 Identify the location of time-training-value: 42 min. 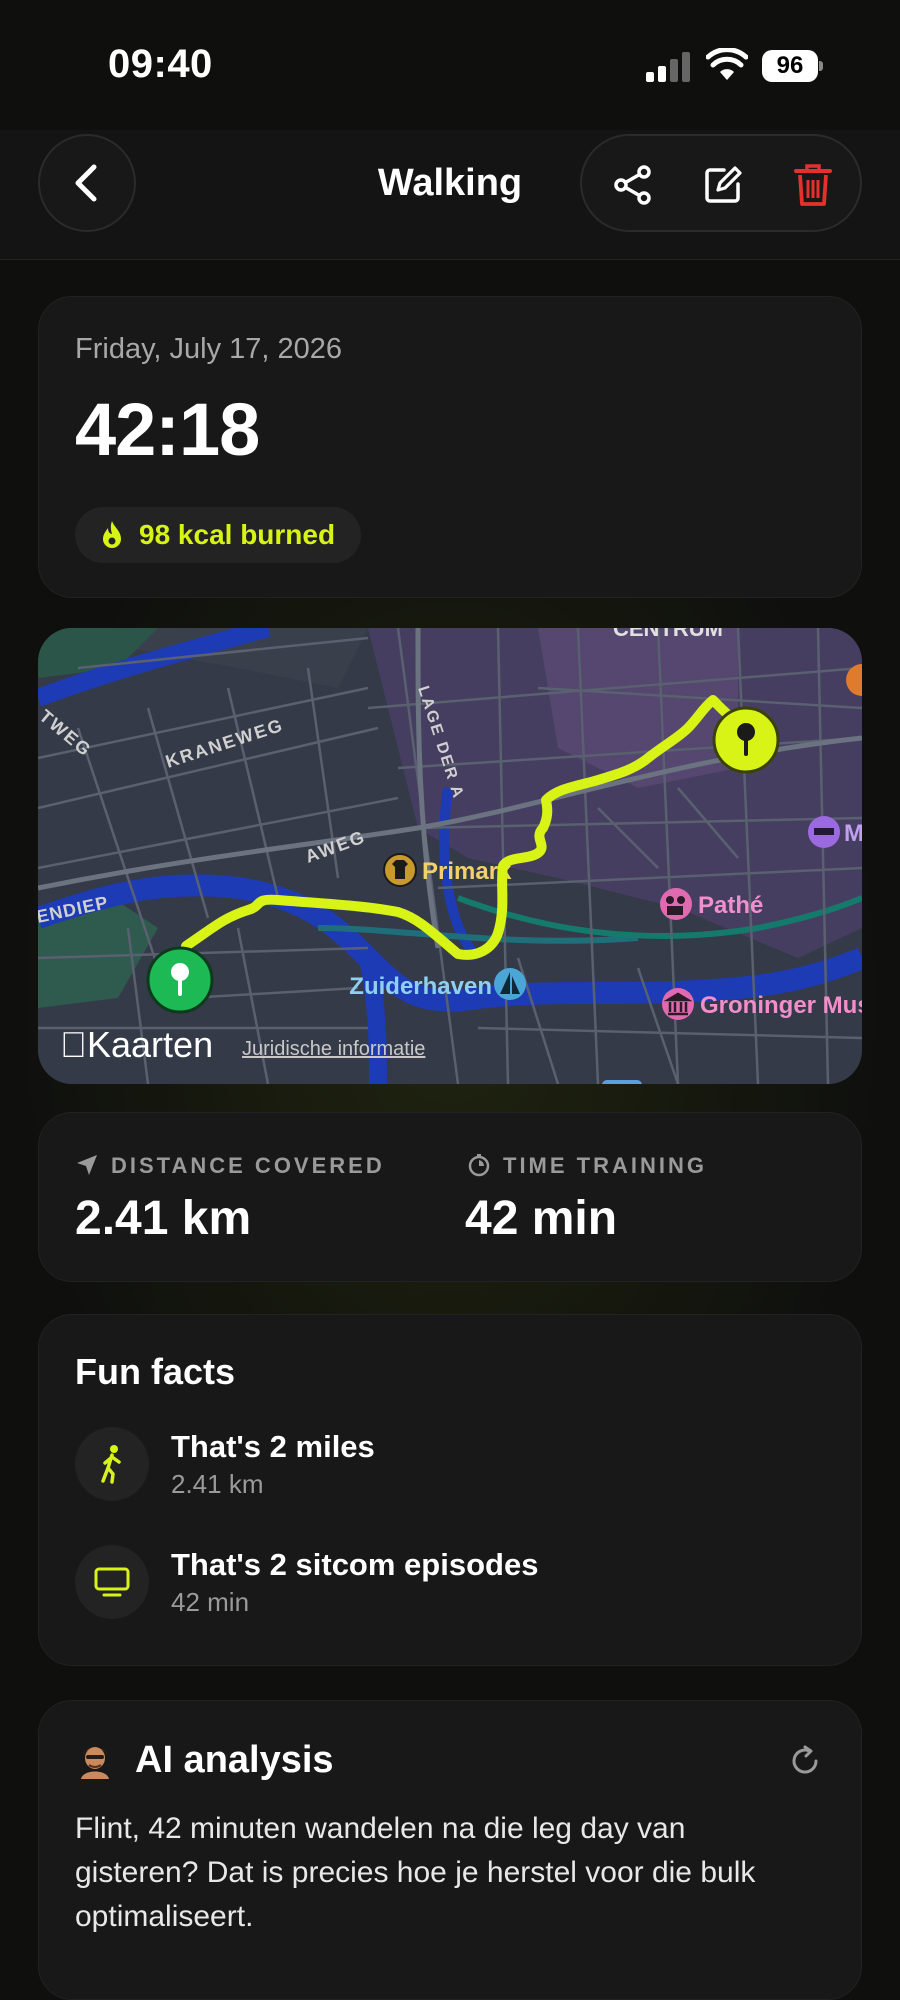
(541, 1218).